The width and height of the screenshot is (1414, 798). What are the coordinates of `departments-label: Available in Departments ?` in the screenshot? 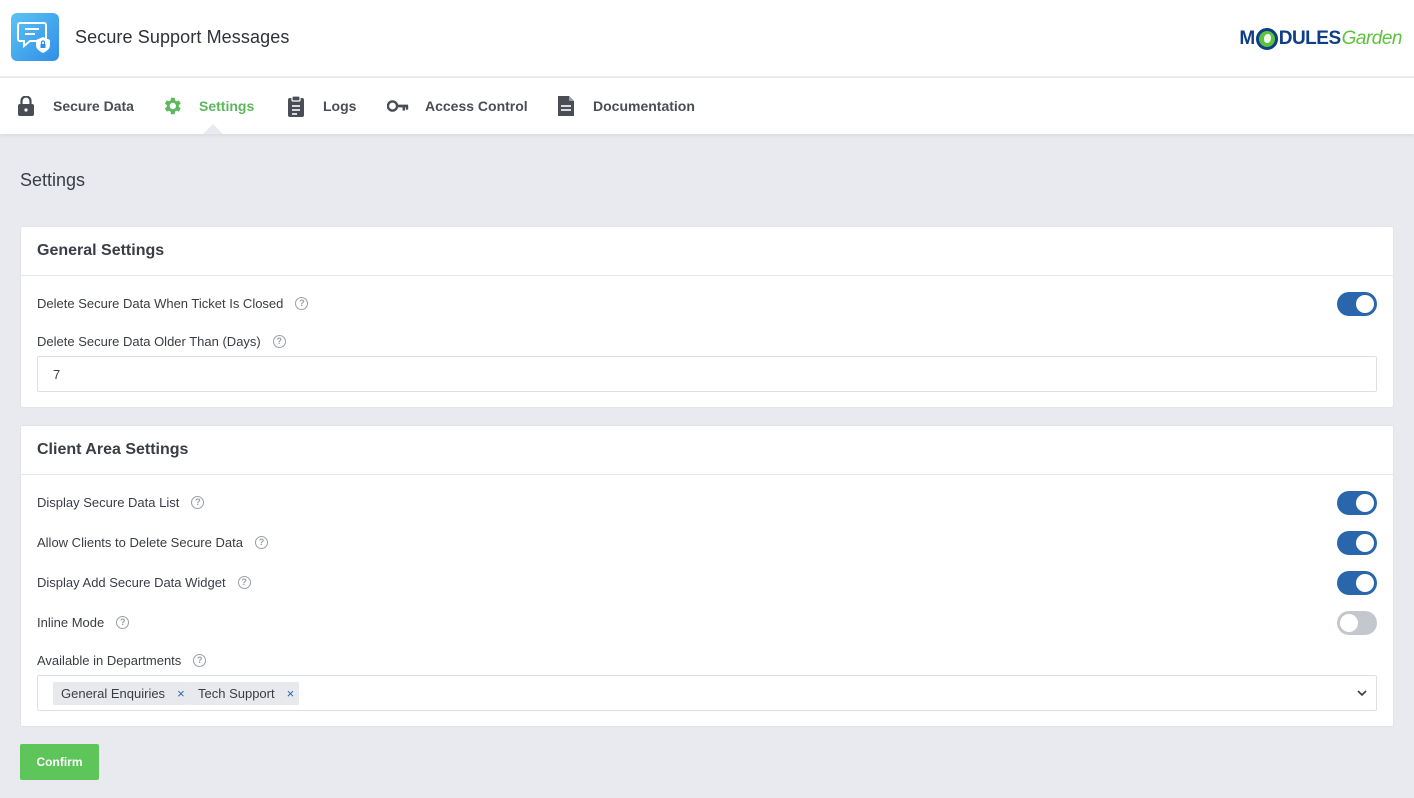 It's located at (122, 660).